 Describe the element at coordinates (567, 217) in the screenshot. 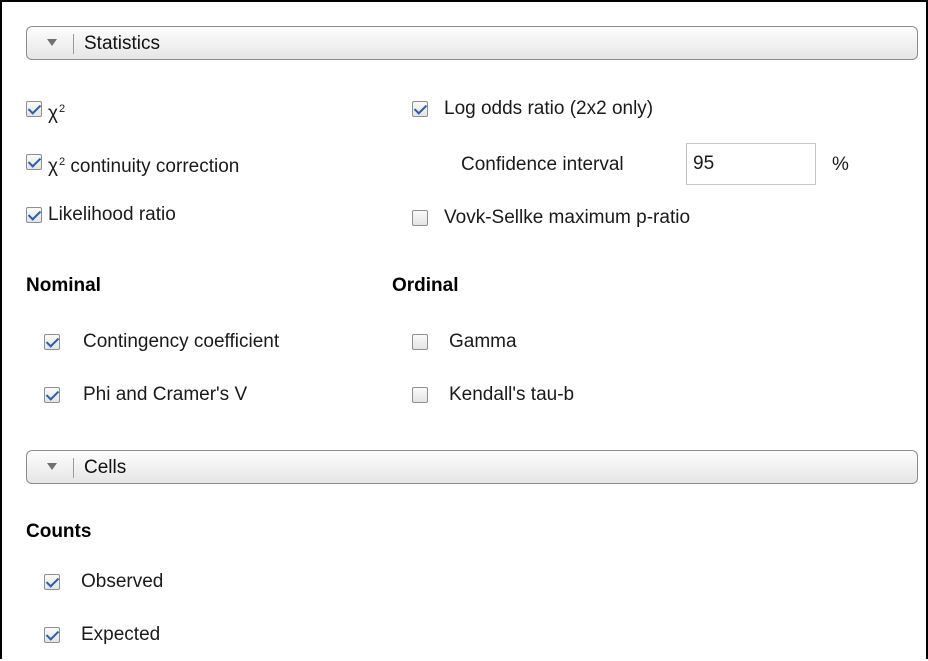

I see `vovk-sellke-label: Vovk-Sellke maximum p-ratio` at that location.